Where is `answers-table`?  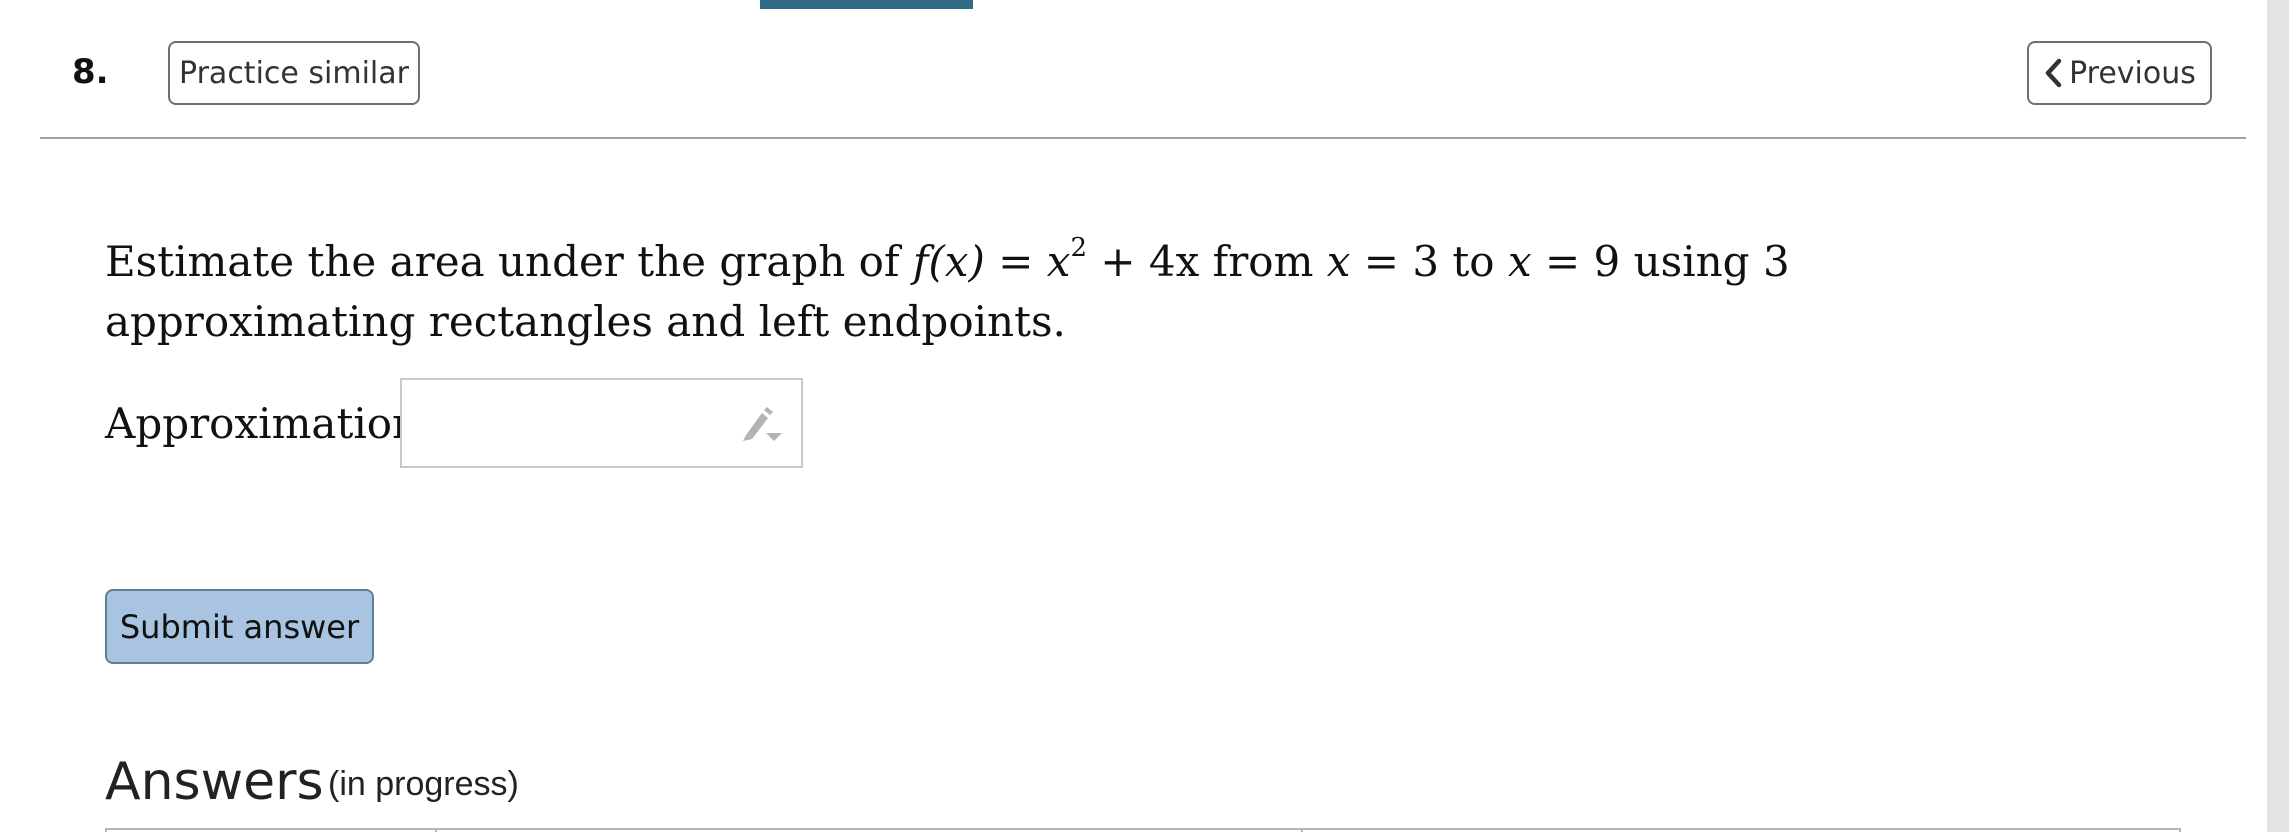 answers-table is located at coordinates (1143, 830).